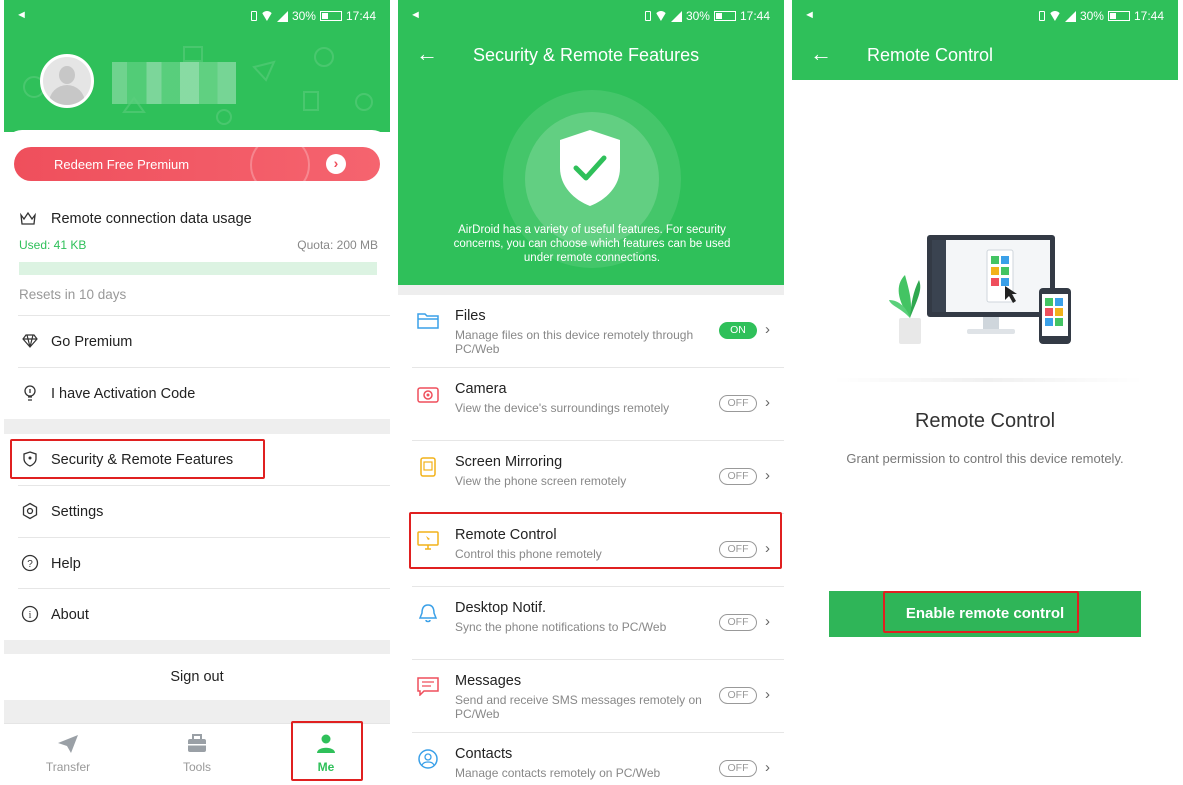 This screenshot has height=785, width=1183. What do you see at coordinates (562, 408) in the screenshot?
I see `feature-description: View the device's surroundings remotely` at bounding box center [562, 408].